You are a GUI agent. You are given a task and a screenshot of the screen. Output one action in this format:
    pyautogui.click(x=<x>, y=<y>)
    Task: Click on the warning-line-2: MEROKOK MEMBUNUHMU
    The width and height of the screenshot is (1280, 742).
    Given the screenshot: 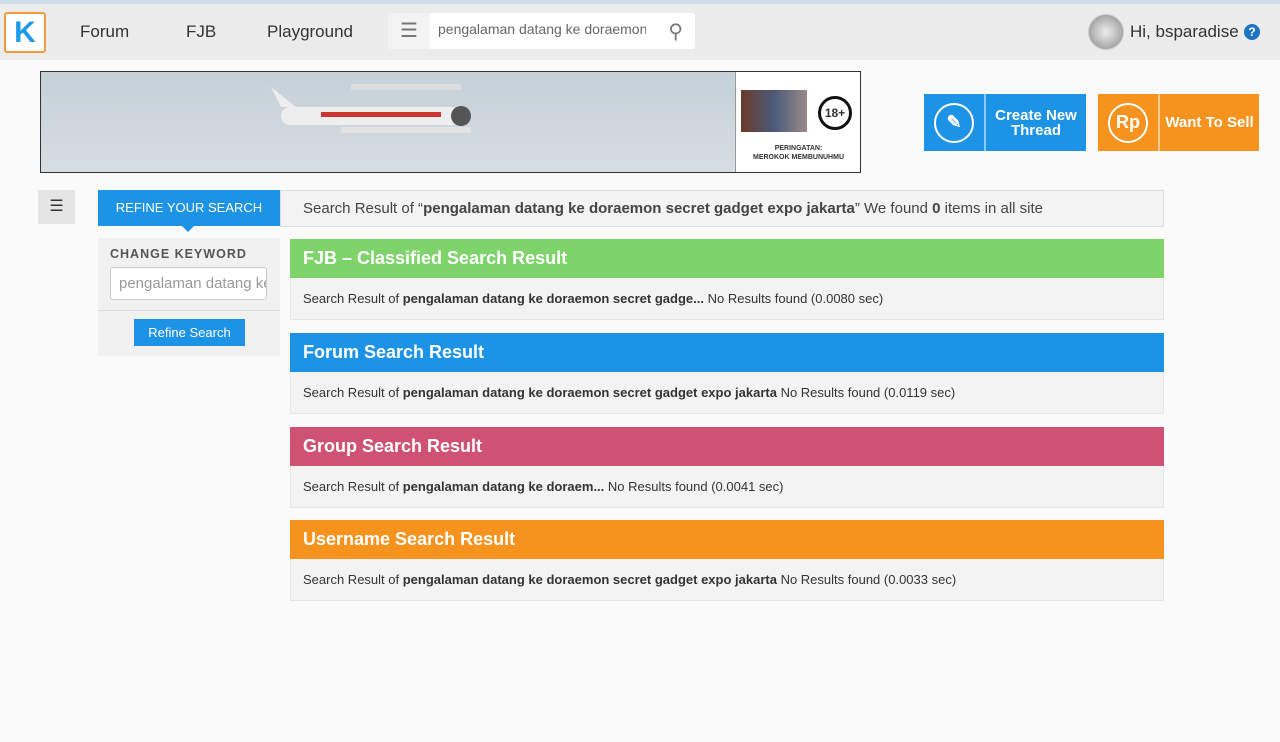 What is the action you would take?
    pyautogui.click(x=798, y=157)
    